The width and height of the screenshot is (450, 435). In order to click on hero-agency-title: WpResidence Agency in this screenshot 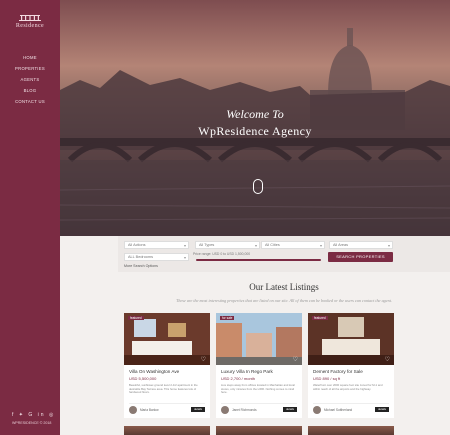, I will do `click(255, 131)`.